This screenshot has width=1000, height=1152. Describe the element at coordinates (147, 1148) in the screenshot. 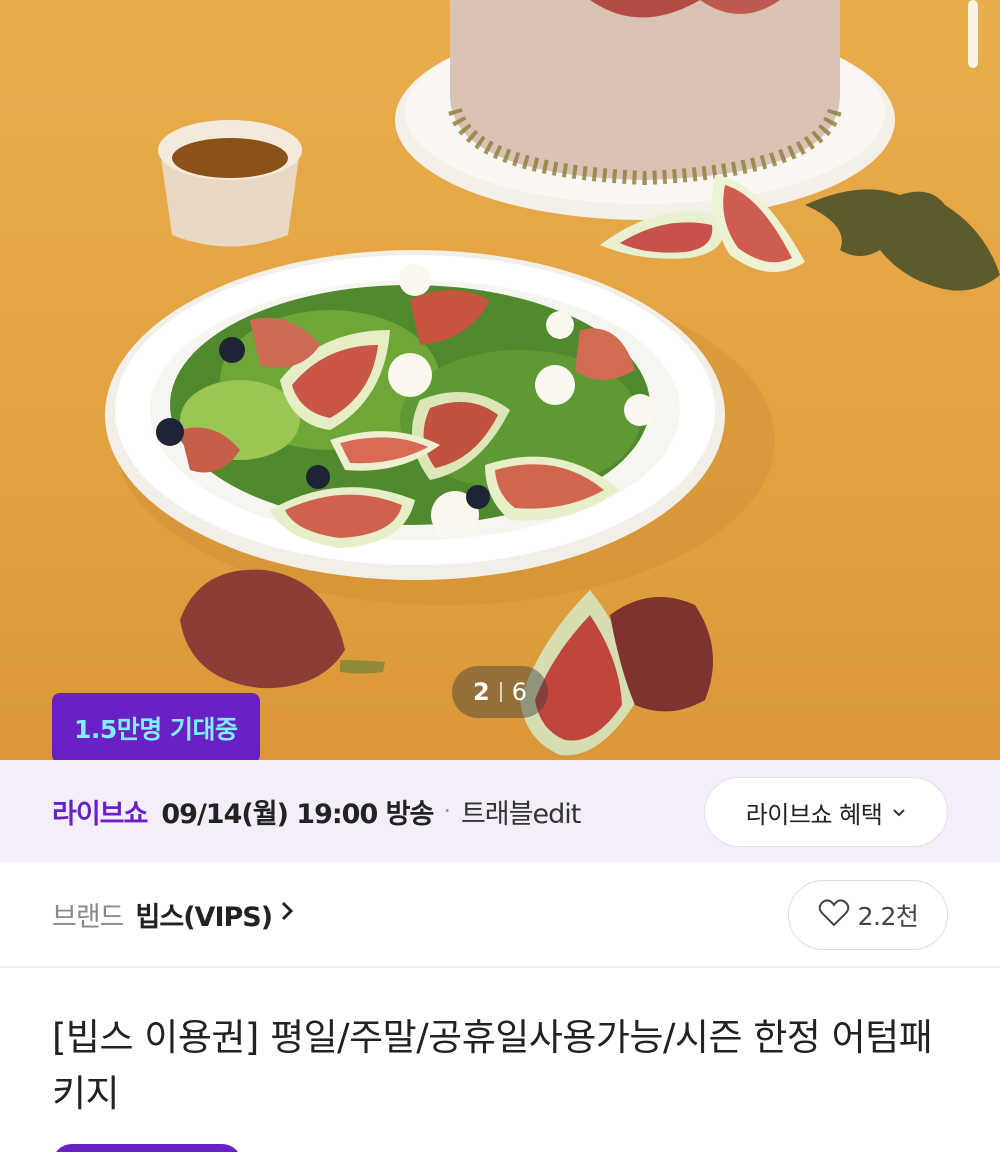

I see `product-tag-badge` at that location.